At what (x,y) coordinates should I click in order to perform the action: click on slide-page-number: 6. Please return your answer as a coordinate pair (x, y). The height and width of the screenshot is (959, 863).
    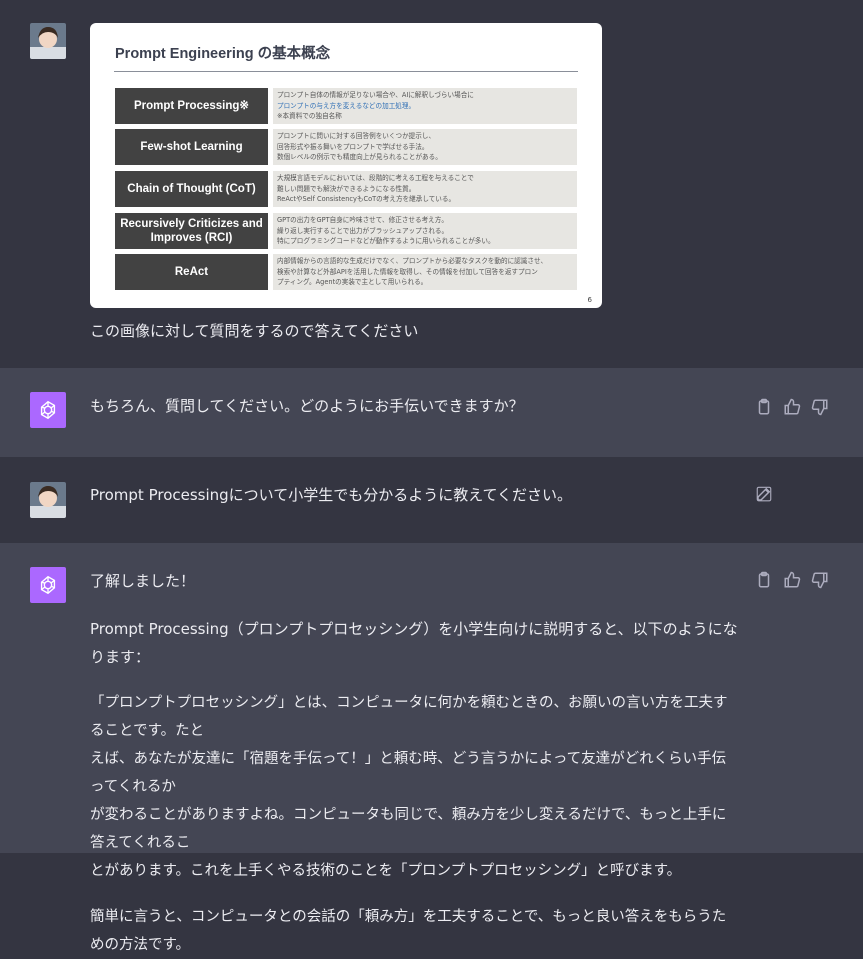
    Looking at the image, I should click on (589, 300).